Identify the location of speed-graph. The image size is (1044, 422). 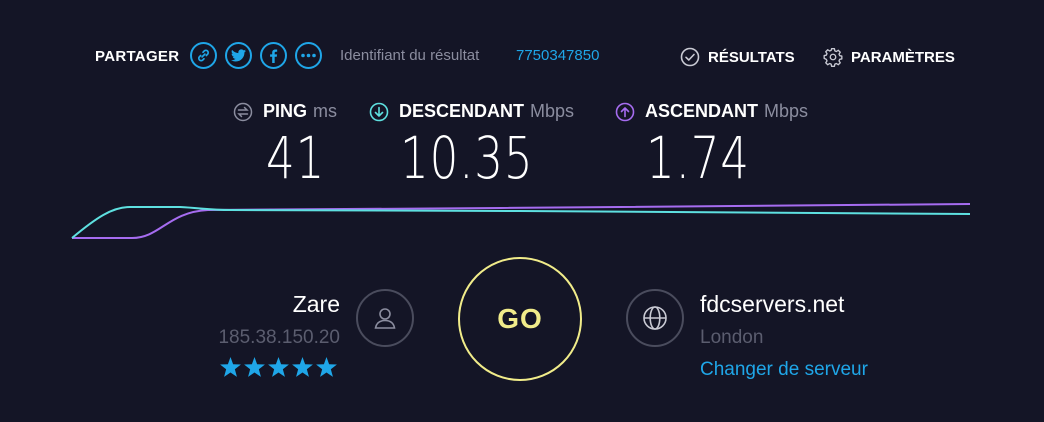
(521, 221).